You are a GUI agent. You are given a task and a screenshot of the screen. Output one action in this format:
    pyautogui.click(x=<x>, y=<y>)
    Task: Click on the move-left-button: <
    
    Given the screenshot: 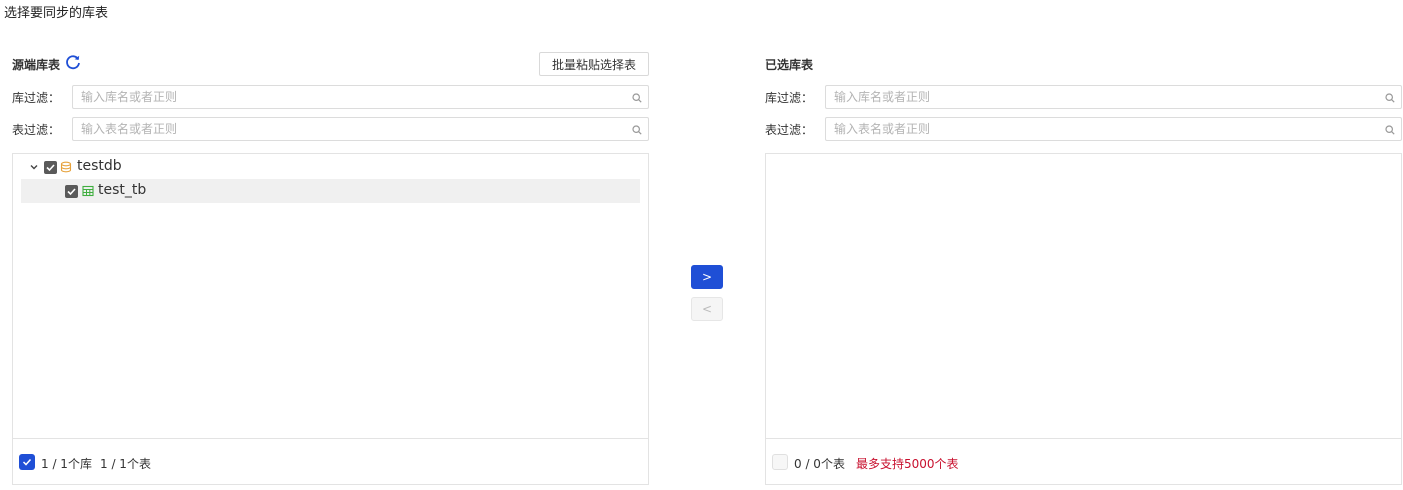 What is the action you would take?
    pyautogui.click(x=707, y=309)
    